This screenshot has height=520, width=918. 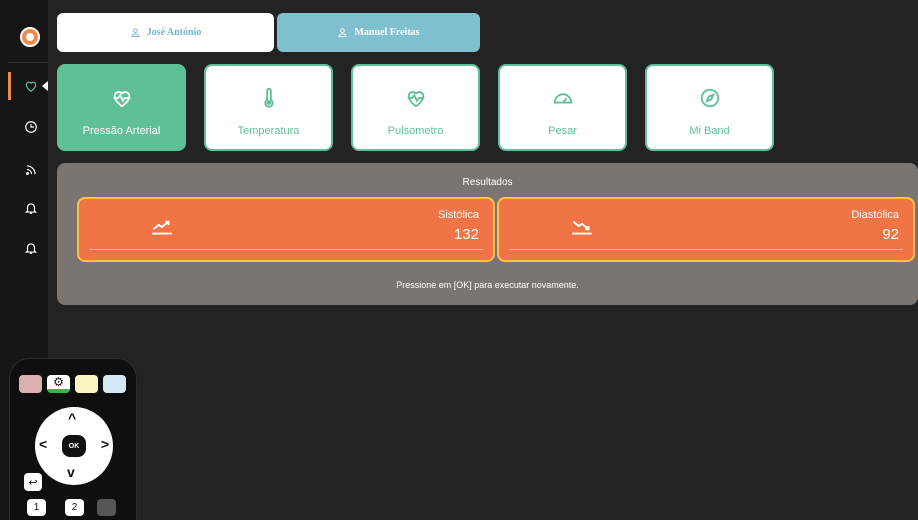 What do you see at coordinates (30, 384) in the screenshot?
I see `remote-red-button` at bounding box center [30, 384].